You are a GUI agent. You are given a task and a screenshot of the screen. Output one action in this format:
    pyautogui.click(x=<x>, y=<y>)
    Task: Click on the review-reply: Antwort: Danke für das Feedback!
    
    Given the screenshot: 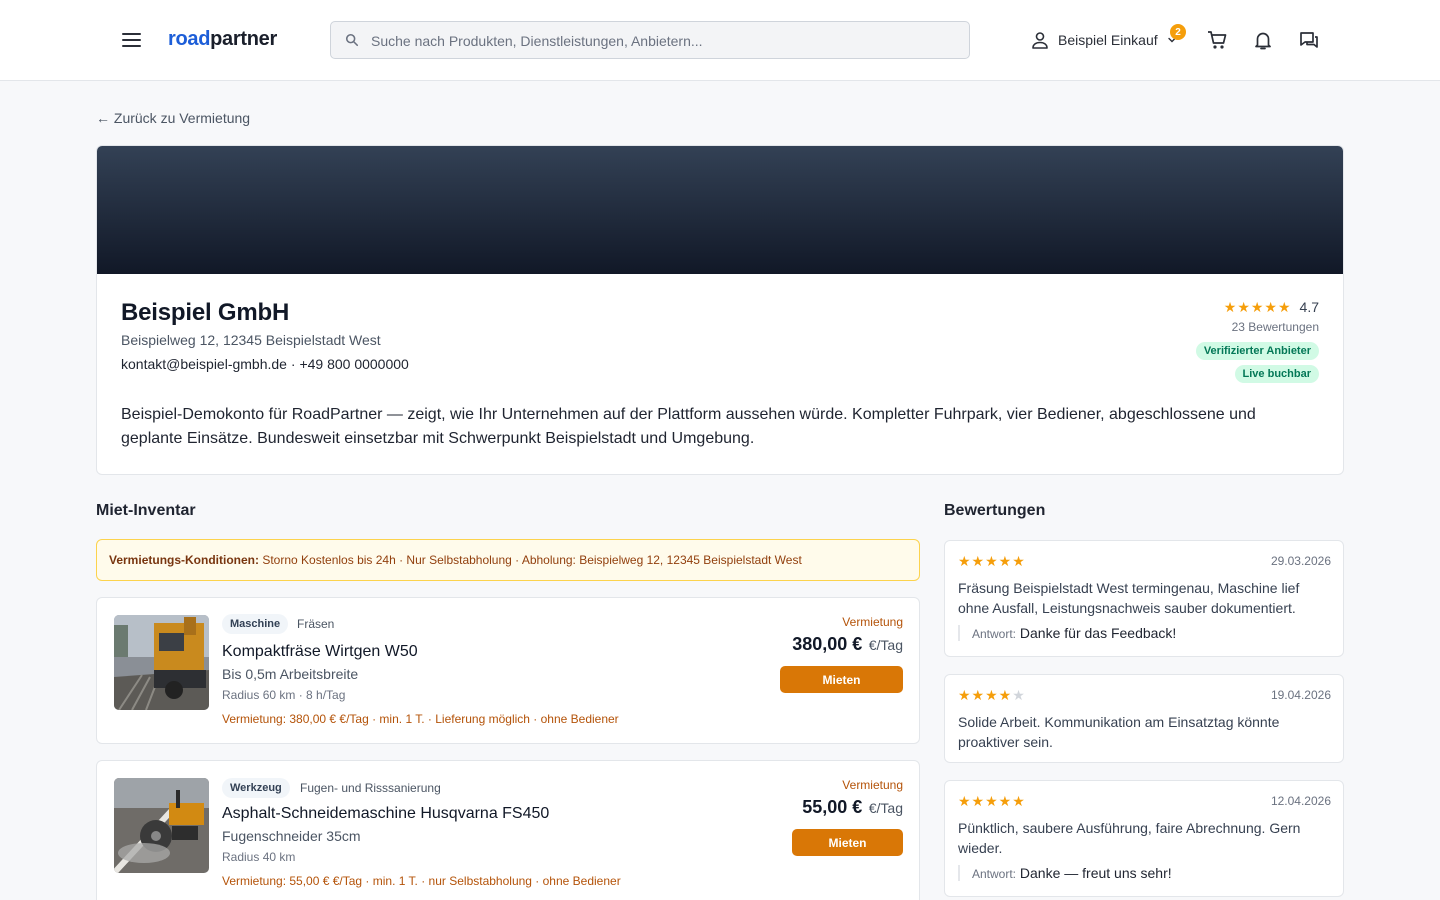 What is the action you would take?
    pyautogui.click(x=1144, y=633)
    